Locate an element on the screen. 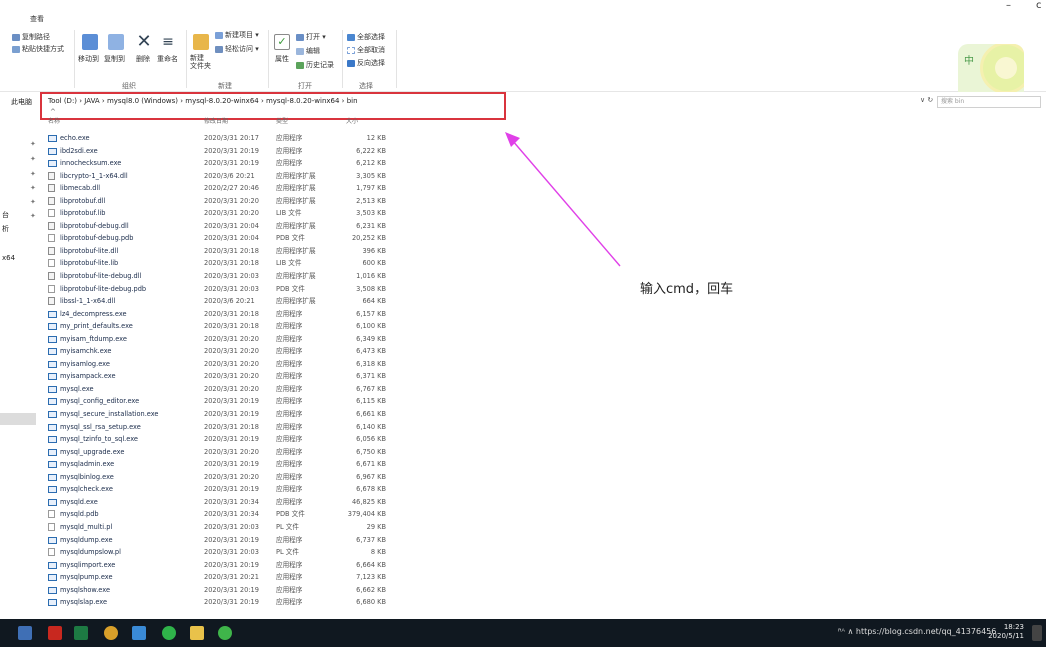 The image size is (1046, 647). edge-app-icon is located at coordinates (139, 633).